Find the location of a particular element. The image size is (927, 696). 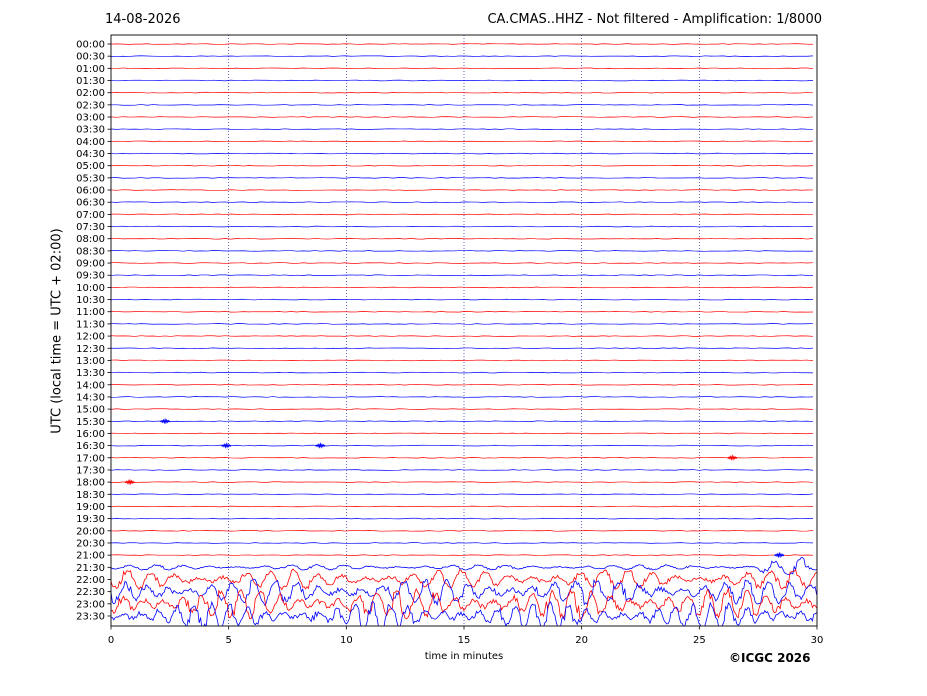

y-tick-label: 08:30 is located at coordinates (90, 251).